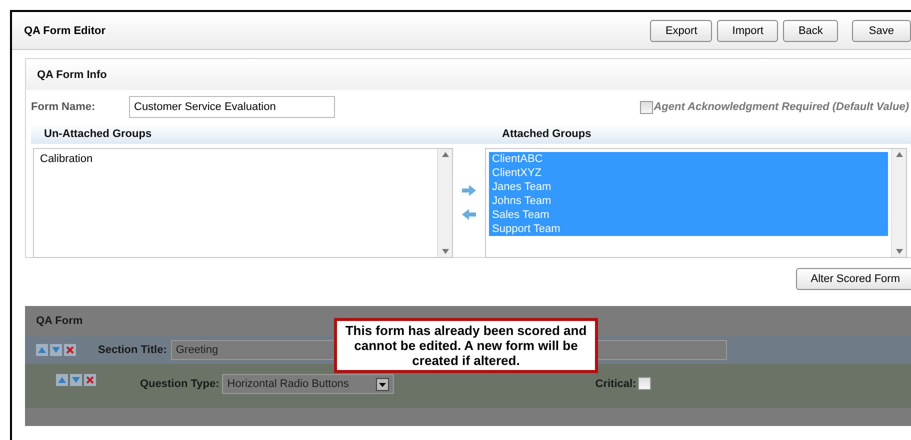 The image size is (911, 440). What do you see at coordinates (615, 384) in the screenshot?
I see `field-label: Critical:` at bounding box center [615, 384].